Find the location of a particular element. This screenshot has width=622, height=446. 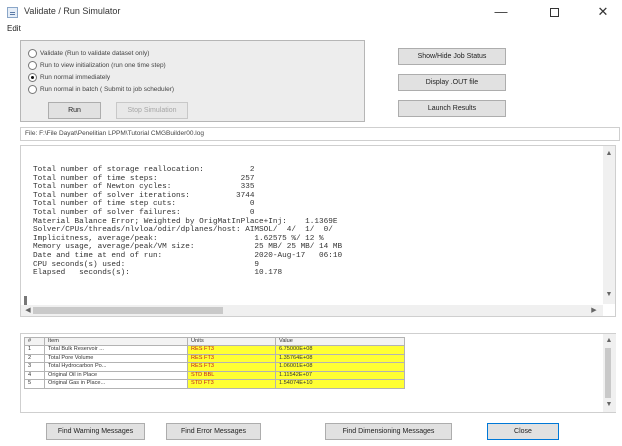

cell-value: 1.06001E+08 is located at coordinates (340, 367).